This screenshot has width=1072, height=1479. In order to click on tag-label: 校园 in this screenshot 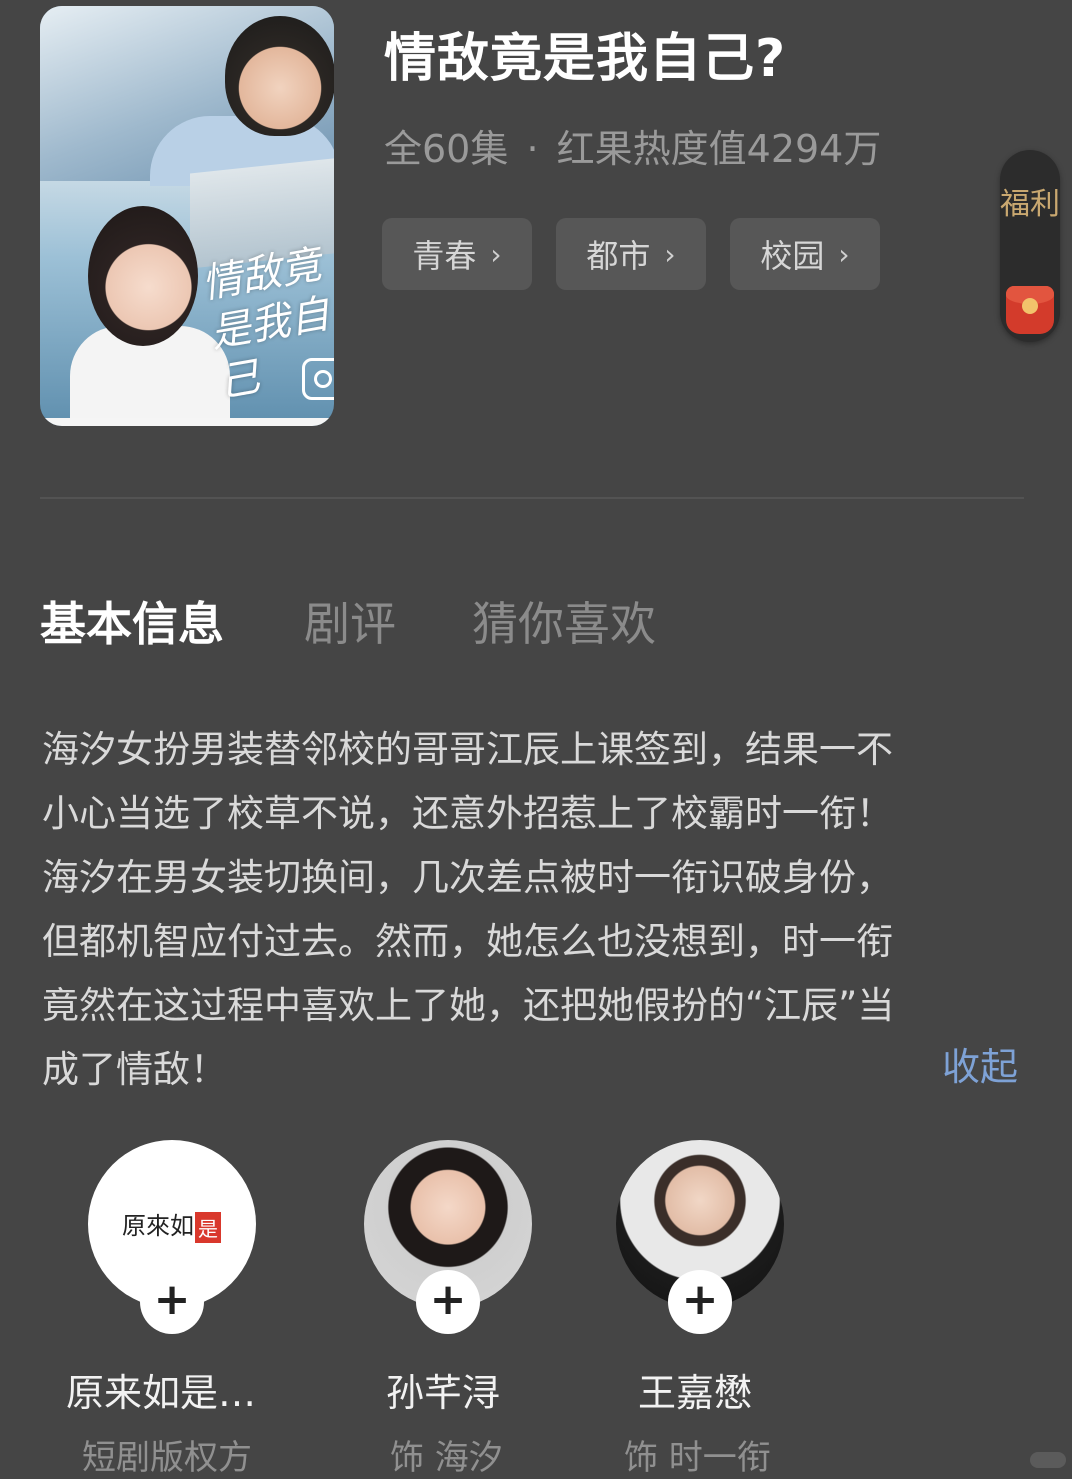, I will do `click(792, 256)`.